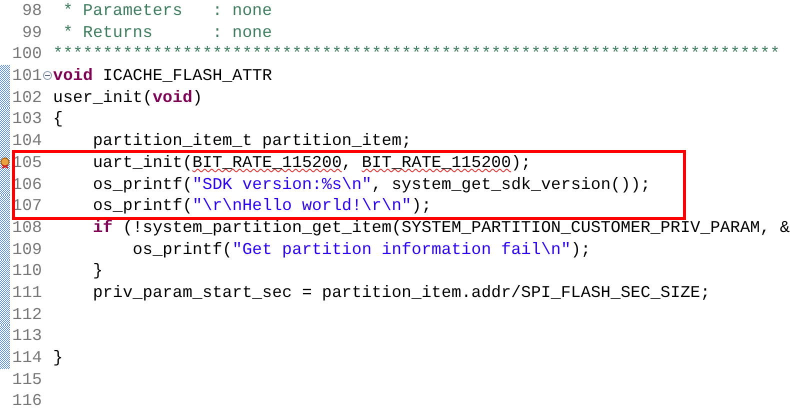 This screenshot has width=790, height=413. What do you see at coordinates (27, 119) in the screenshot?
I see `line-number: 103` at bounding box center [27, 119].